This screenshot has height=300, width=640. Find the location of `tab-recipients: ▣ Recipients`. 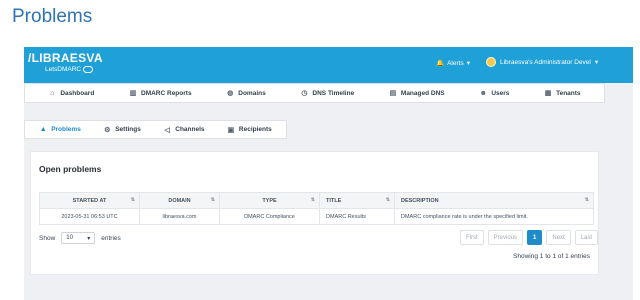

tab-recipients: ▣ Recipients is located at coordinates (249, 130).